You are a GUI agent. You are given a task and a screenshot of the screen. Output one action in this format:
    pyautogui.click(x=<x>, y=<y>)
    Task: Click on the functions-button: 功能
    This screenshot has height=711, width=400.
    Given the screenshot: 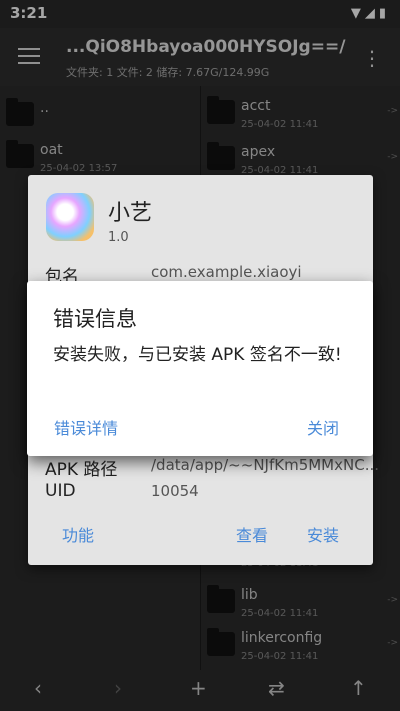 What is the action you would take?
    pyautogui.click(x=78, y=534)
    